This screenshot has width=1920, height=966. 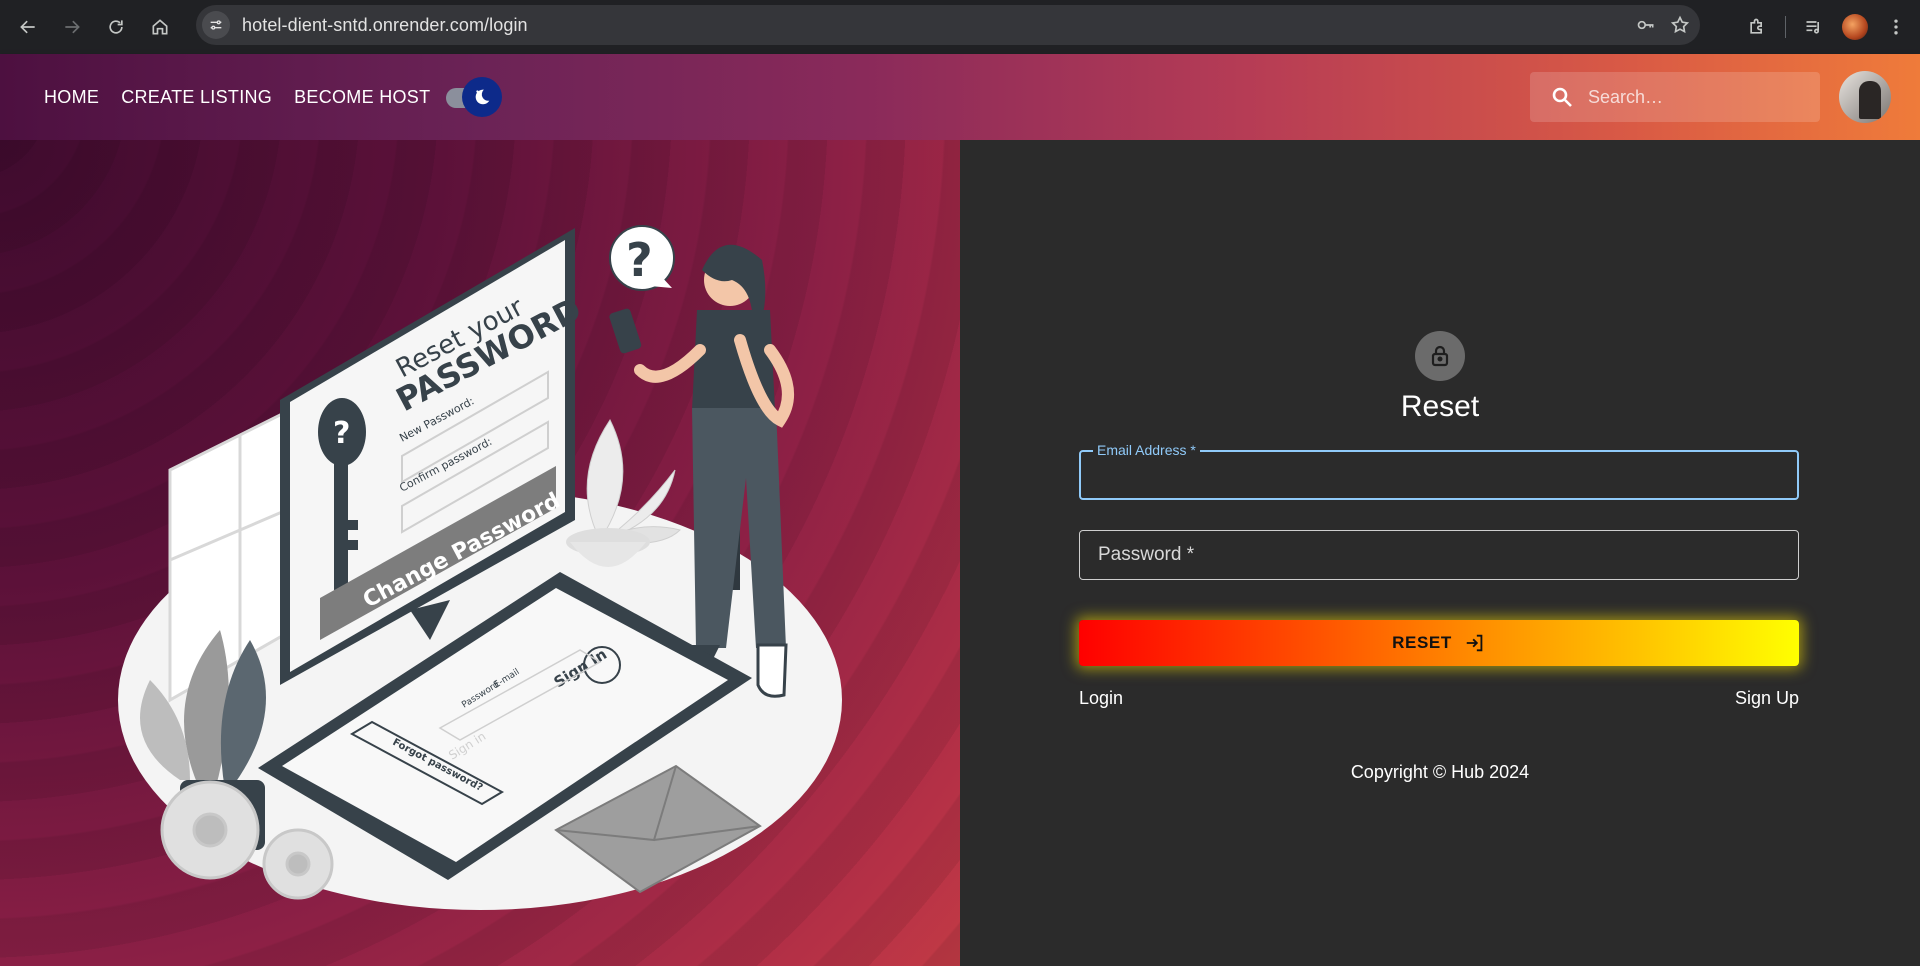 I want to click on password-input, so click(x=1439, y=555).